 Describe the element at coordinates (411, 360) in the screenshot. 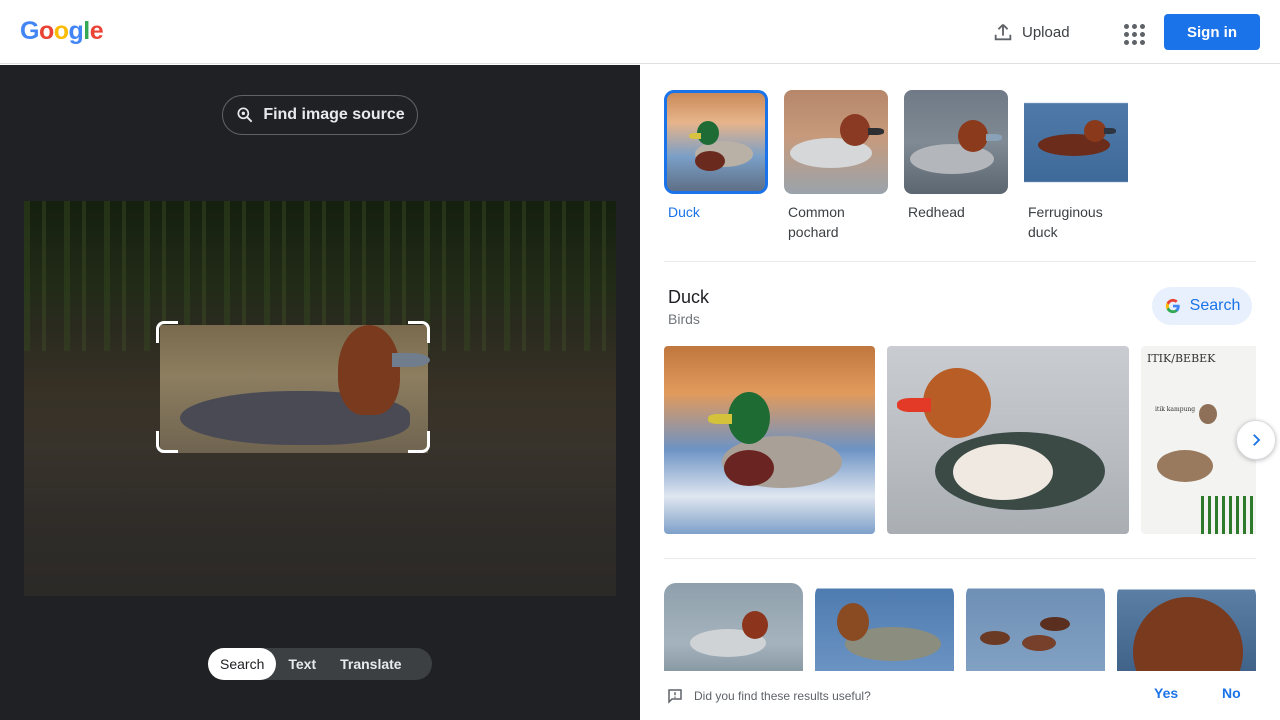

I see `duck-bill-shape` at that location.